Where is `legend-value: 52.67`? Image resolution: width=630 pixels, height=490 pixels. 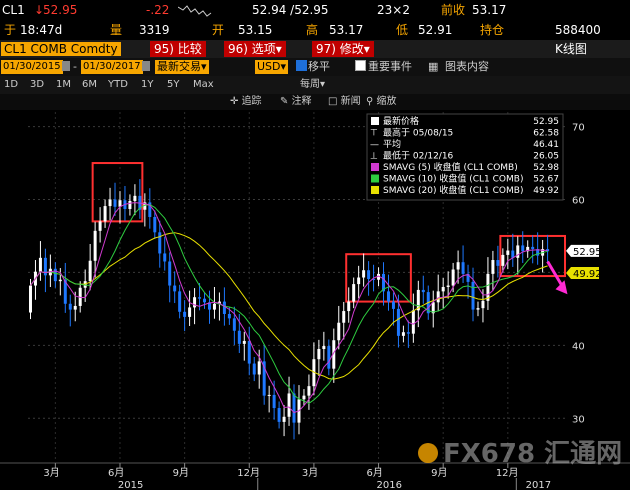 legend-value: 52.67 is located at coordinates (546, 180).